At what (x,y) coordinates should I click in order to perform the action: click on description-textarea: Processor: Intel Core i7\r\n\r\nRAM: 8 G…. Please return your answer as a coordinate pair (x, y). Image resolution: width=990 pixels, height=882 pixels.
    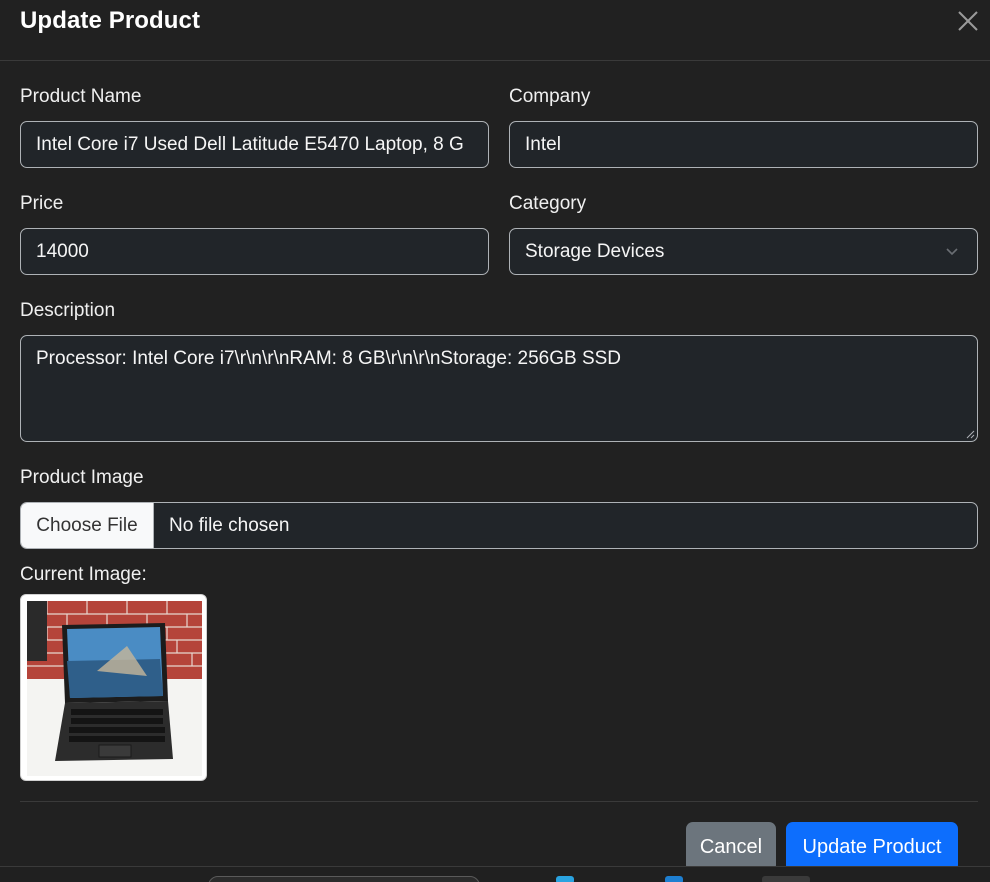
    Looking at the image, I should click on (499, 388).